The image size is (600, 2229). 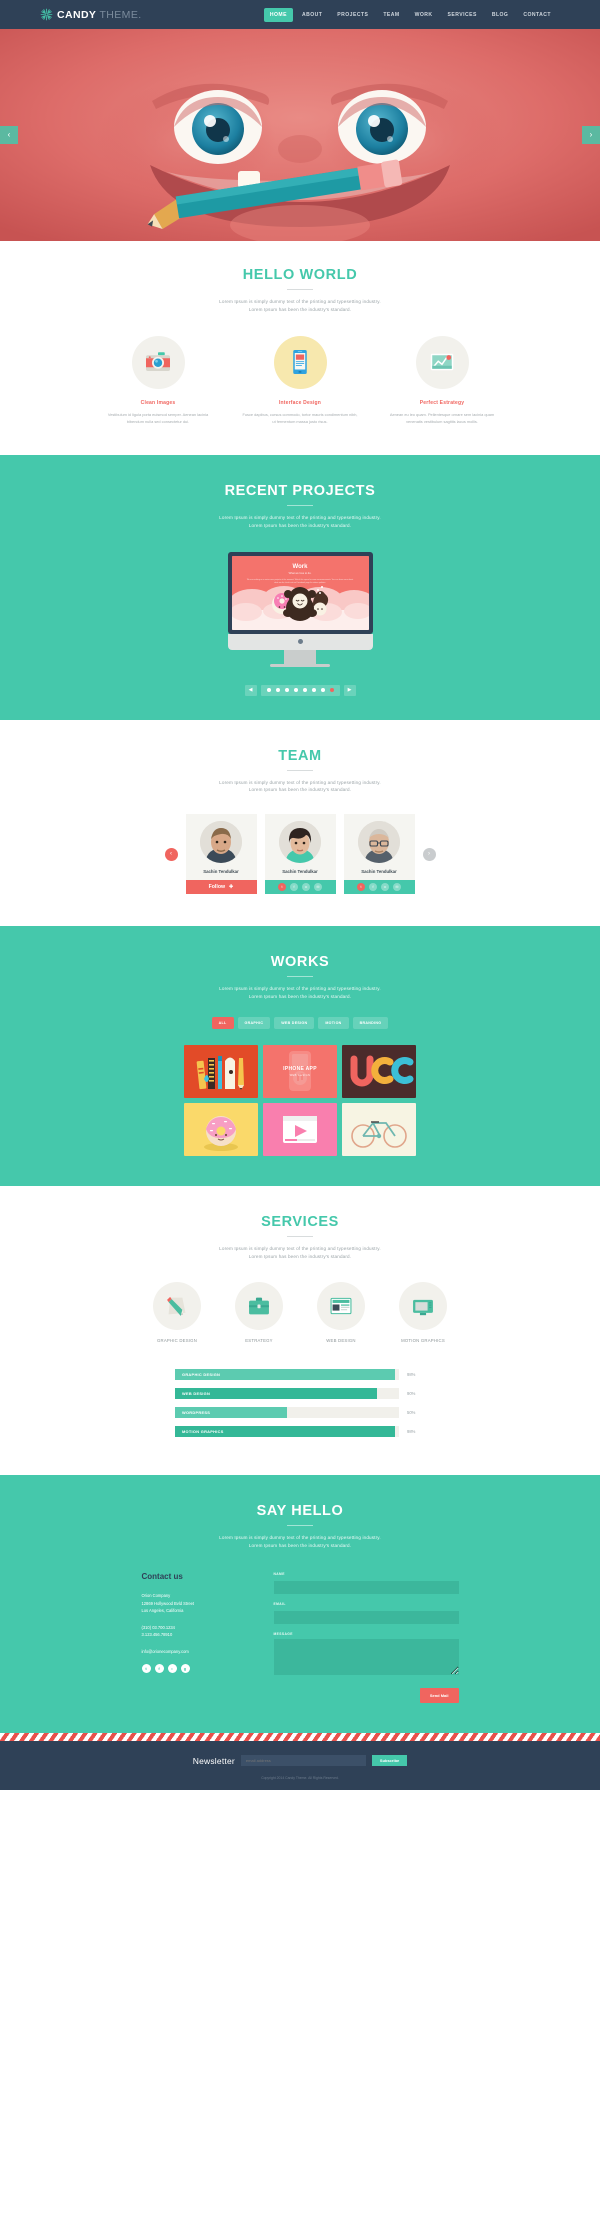 What do you see at coordinates (185, 1669) in the screenshot?
I see `google-plus-icon: g` at bounding box center [185, 1669].